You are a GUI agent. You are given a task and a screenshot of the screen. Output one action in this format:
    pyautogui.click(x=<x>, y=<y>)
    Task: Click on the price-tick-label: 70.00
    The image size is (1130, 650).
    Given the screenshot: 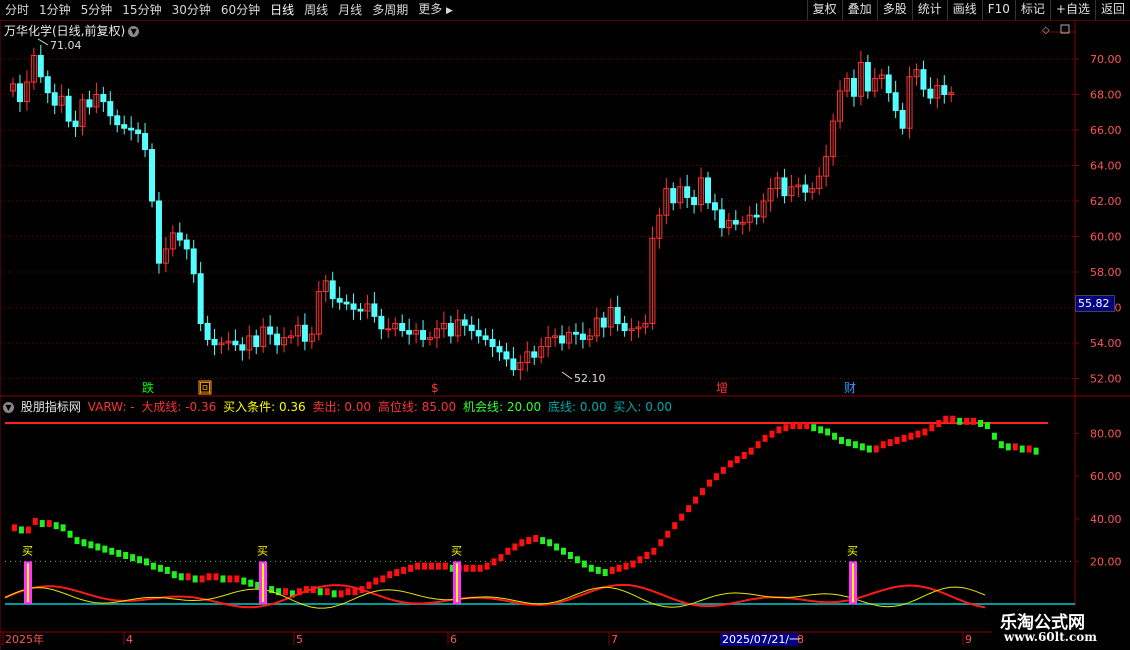 What is the action you would take?
    pyautogui.click(x=1106, y=59)
    